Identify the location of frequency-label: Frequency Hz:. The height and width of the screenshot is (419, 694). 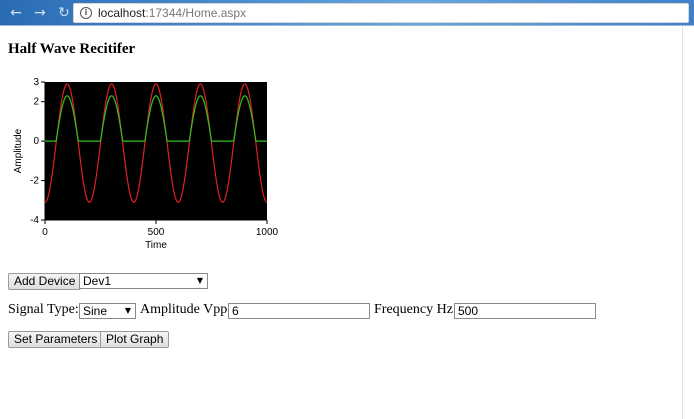
(415, 309).